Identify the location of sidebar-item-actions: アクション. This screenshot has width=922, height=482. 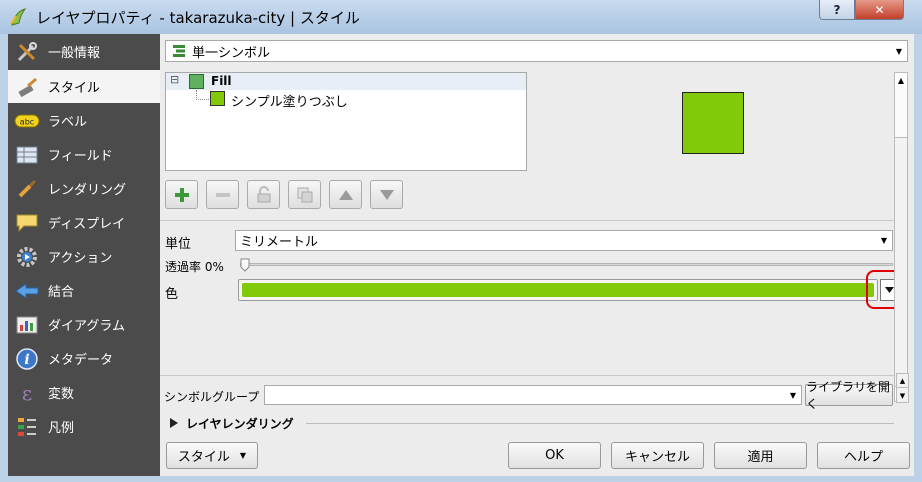
(84, 256).